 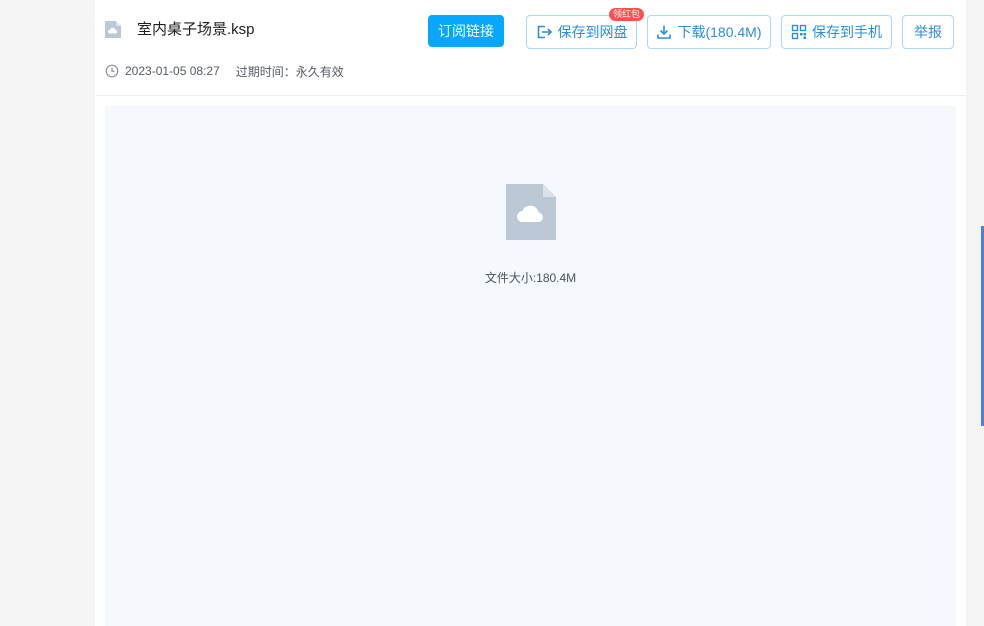 What do you see at coordinates (847, 32) in the screenshot?
I see `save-to-phone-label: 保存到手机` at bounding box center [847, 32].